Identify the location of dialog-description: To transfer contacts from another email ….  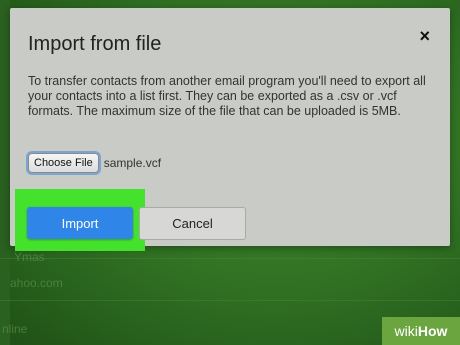
(227, 96).